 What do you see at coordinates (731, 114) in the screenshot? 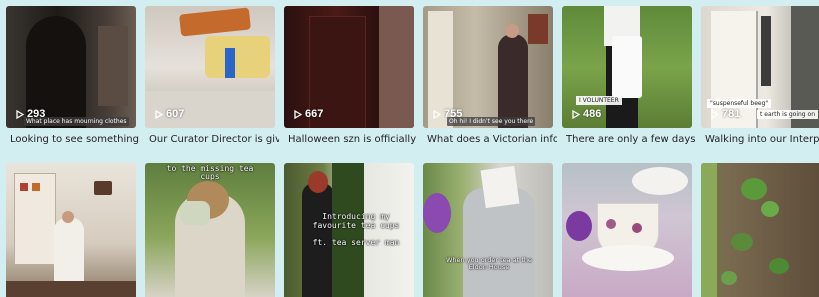
I see `view-count-value: 781` at bounding box center [731, 114].